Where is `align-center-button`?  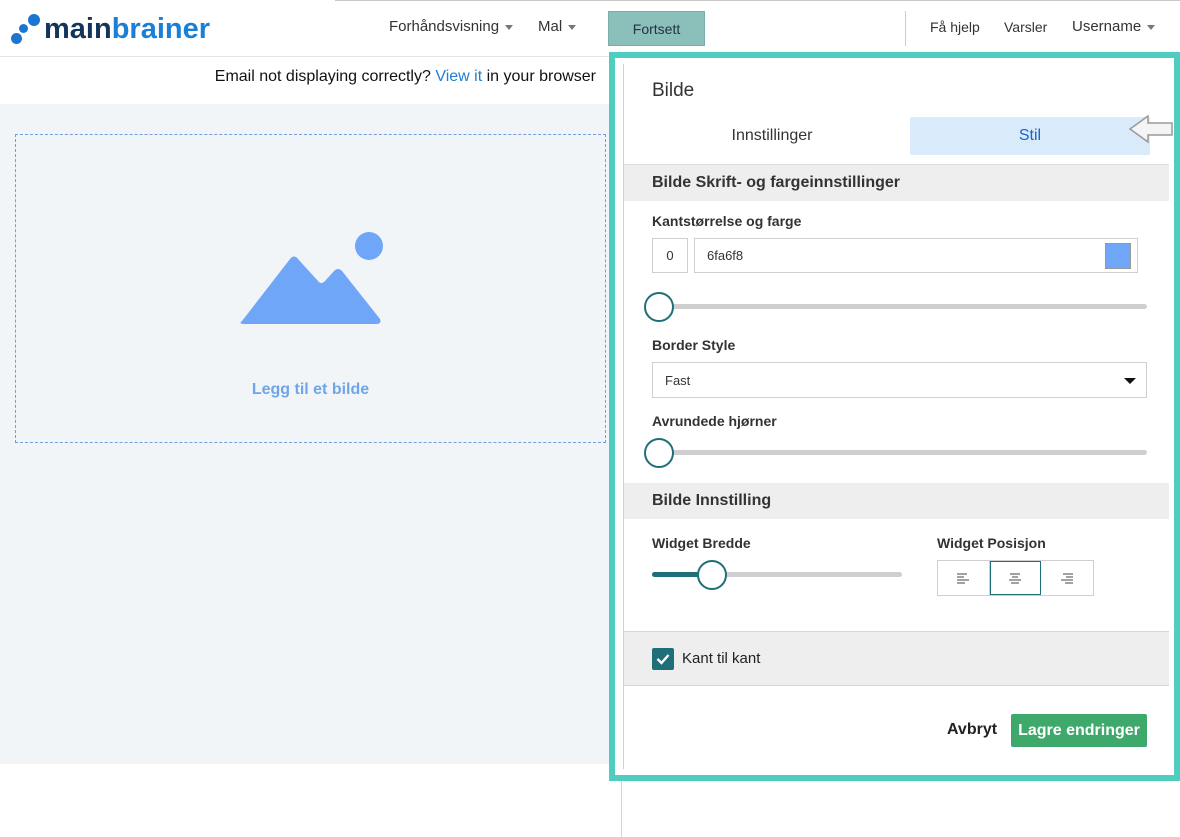
align-center-button is located at coordinates (1015, 578).